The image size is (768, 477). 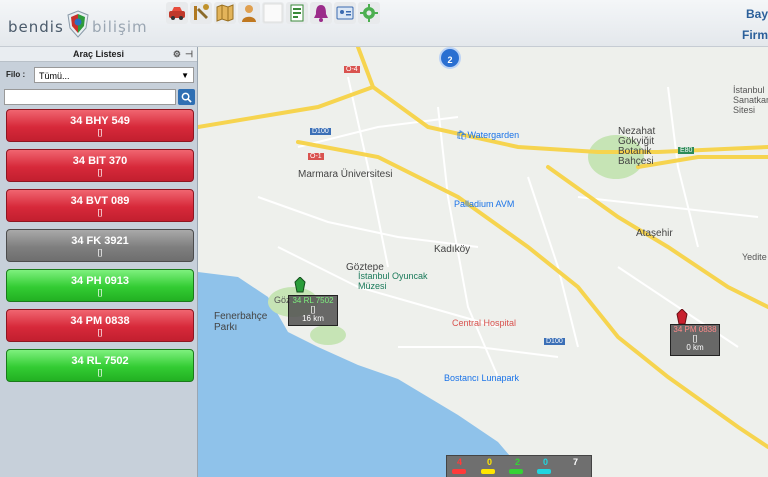 I want to click on fleet-filter: Filo : Tümü... ▼, so click(x=99, y=75).